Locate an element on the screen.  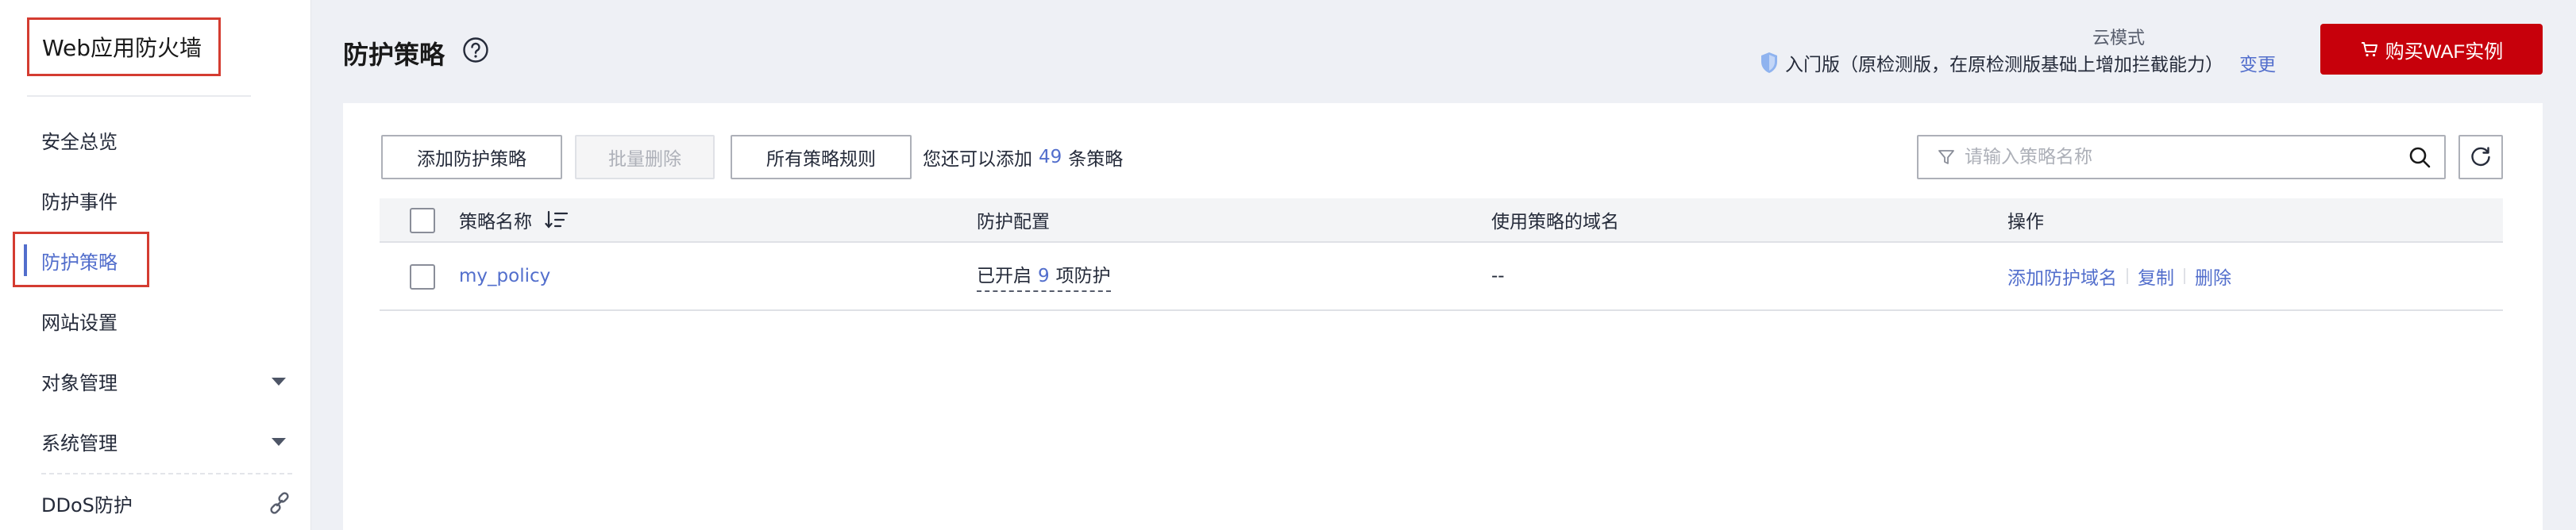
select-all-checkbox is located at coordinates (422, 220).